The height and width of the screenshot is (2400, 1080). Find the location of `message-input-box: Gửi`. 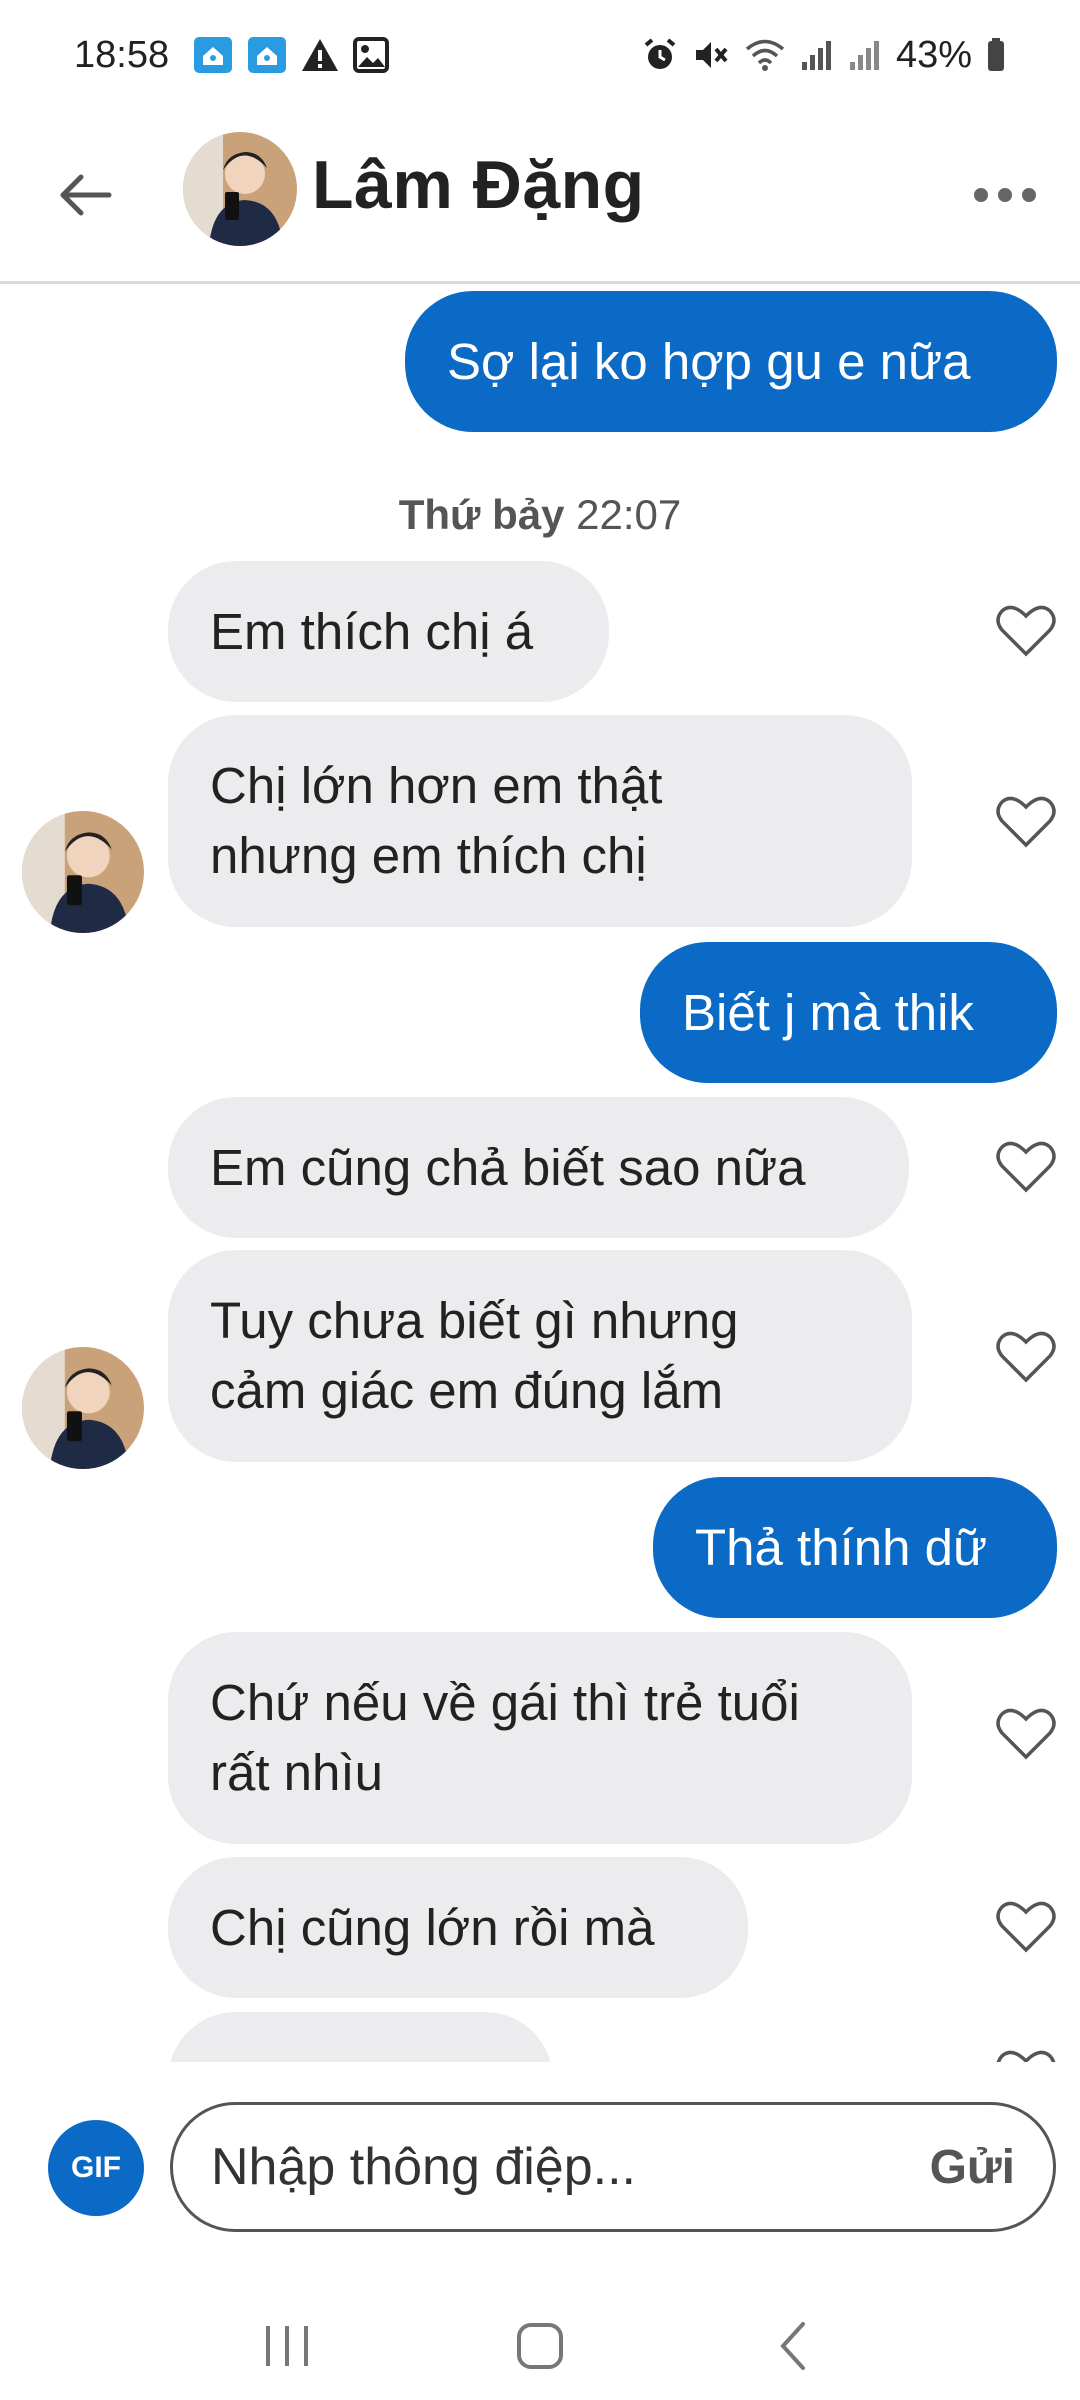

message-input-box: Gửi is located at coordinates (613, 2167).